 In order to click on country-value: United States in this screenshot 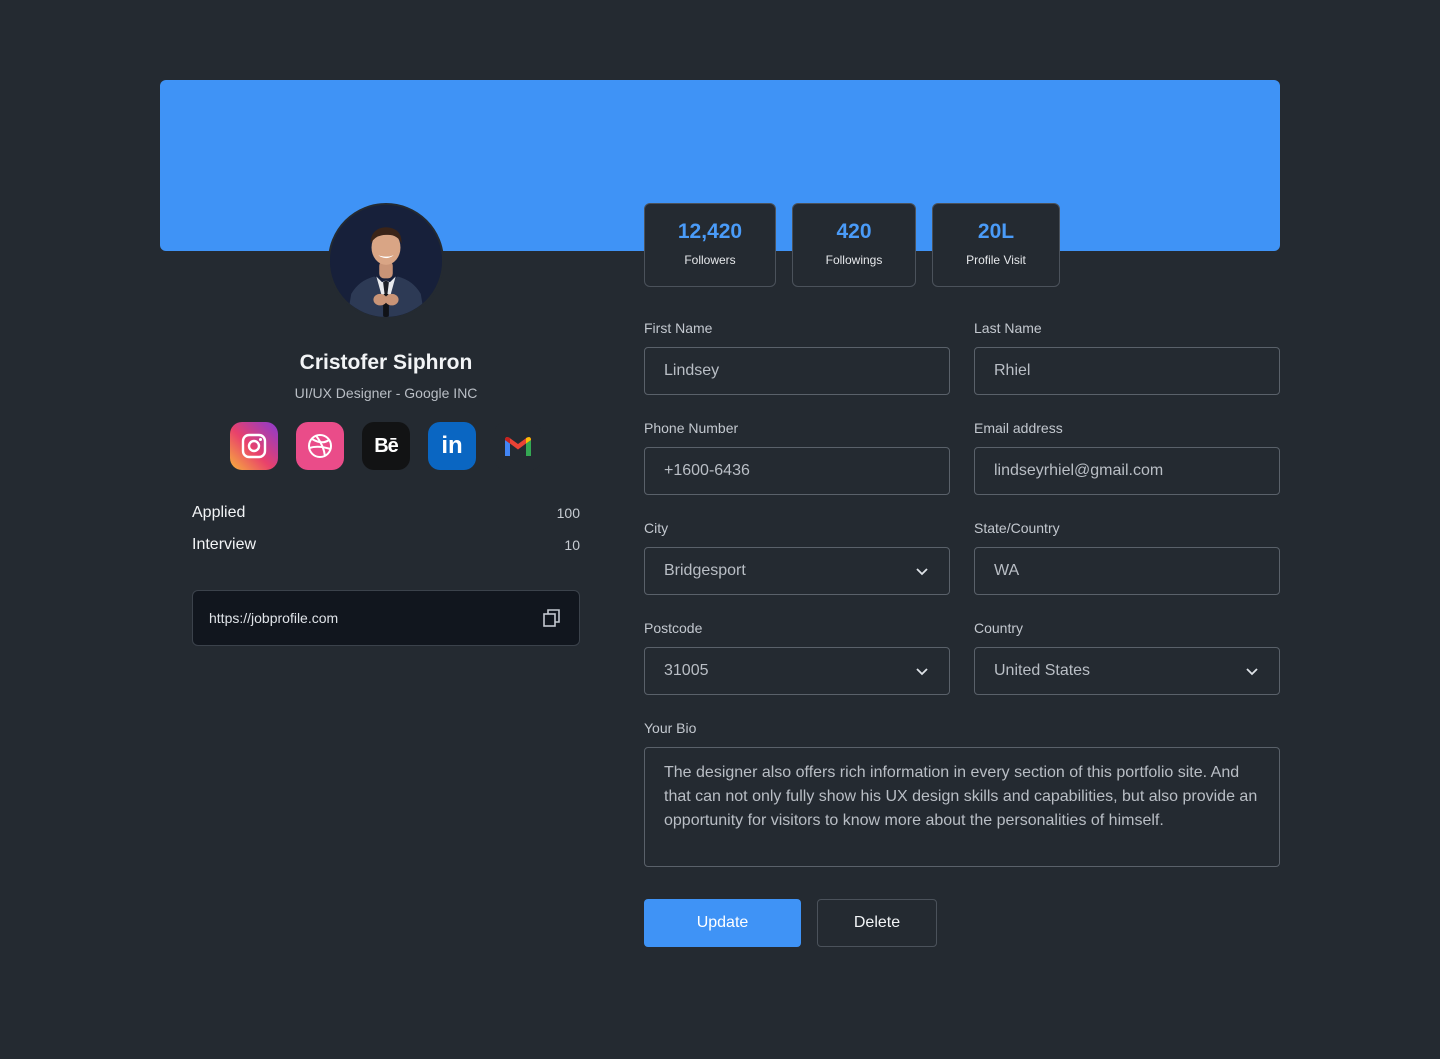, I will do `click(1042, 670)`.